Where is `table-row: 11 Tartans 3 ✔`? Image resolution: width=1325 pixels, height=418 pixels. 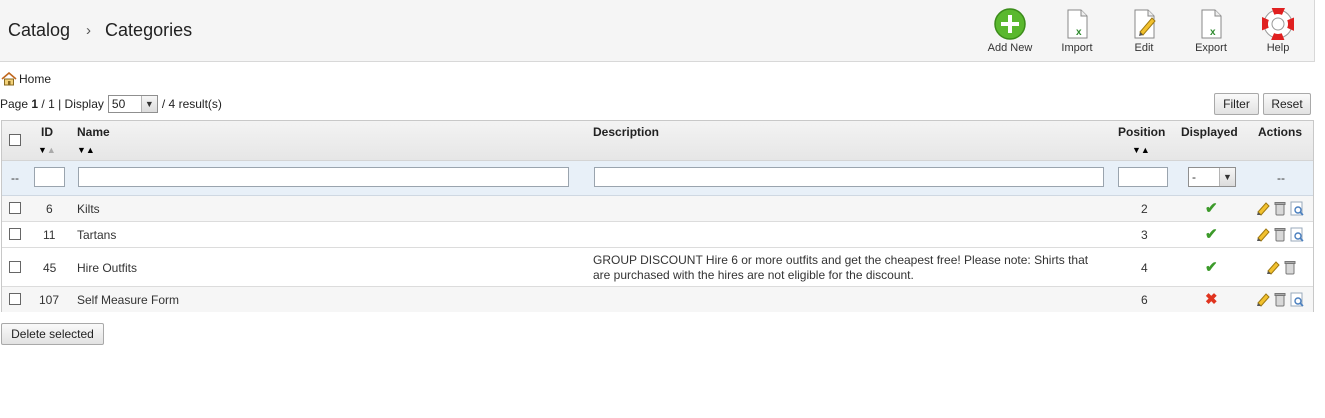
table-row: 11 Tartans 3 ✔ is located at coordinates (657, 235).